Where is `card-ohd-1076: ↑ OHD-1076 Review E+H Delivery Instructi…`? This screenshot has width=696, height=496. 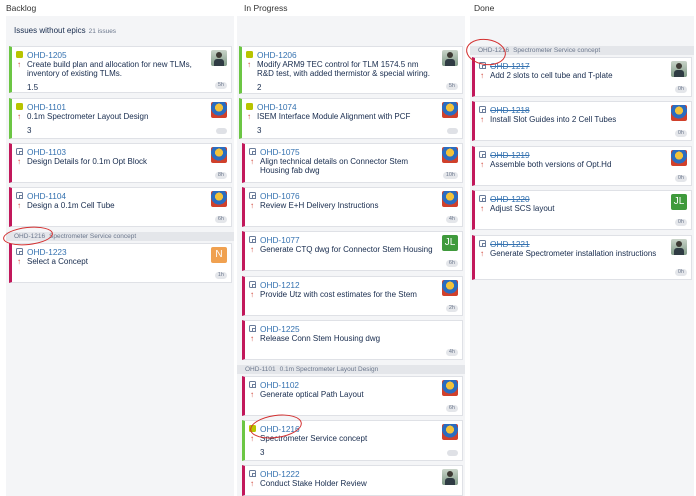 card-ohd-1076: ↑ OHD-1076 Review E+H Delivery Instructi… is located at coordinates (352, 207).